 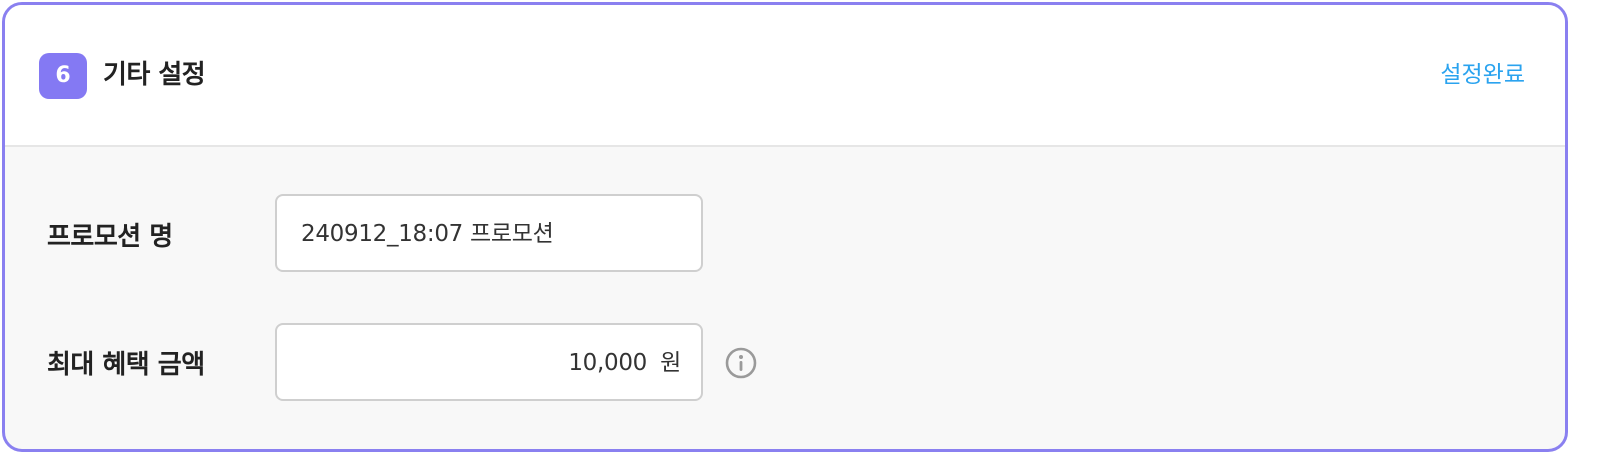 What do you see at coordinates (607, 363) in the screenshot?
I see `max-benefit-amount-value: 10,000` at bounding box center [607, 363].